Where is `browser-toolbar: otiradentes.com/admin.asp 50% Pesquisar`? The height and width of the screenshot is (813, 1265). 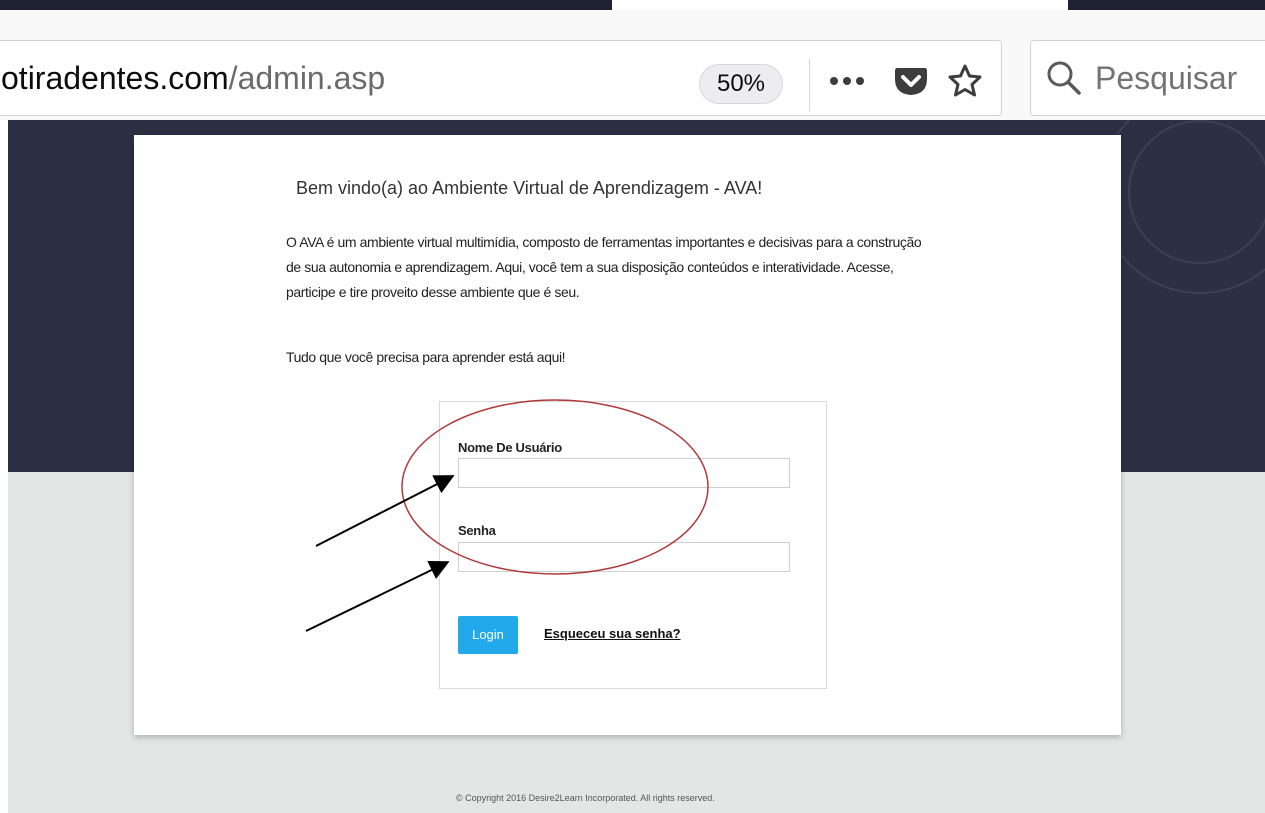 browser-toolbar: otiradentes.com/admin.asp 50% Pesquisar is located at coordinates (632, 65).